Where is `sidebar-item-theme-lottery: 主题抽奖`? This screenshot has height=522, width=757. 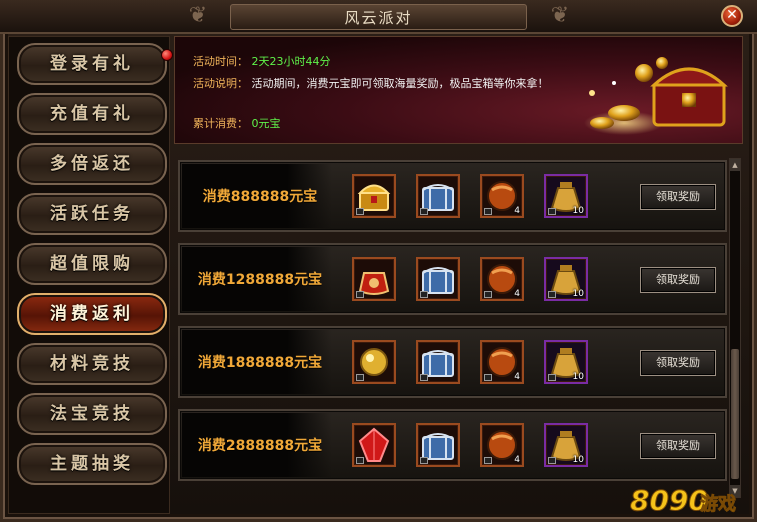
sidebar-item-theme-lottery: 主题抽奖 is located at coordinates (92, 464).